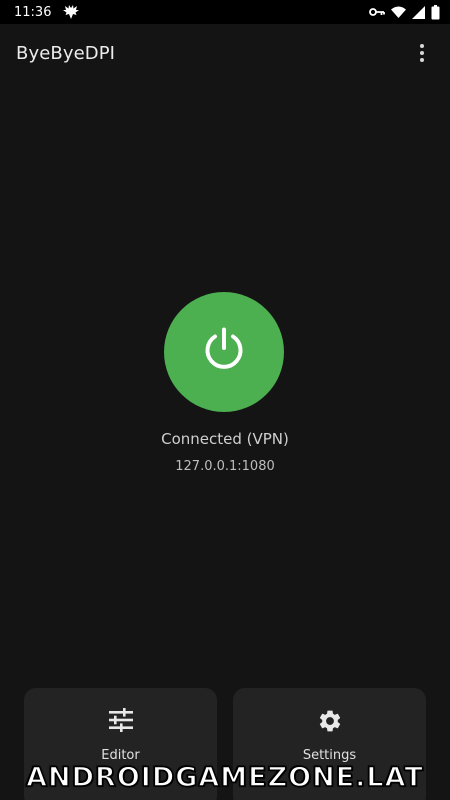 Image resolution: width=450 pixels, height=800 pixels. What do you see at coordinates (225, 12) in the screenshot?
I see `status-bar: 11:36` at bounding box center [225, 12].